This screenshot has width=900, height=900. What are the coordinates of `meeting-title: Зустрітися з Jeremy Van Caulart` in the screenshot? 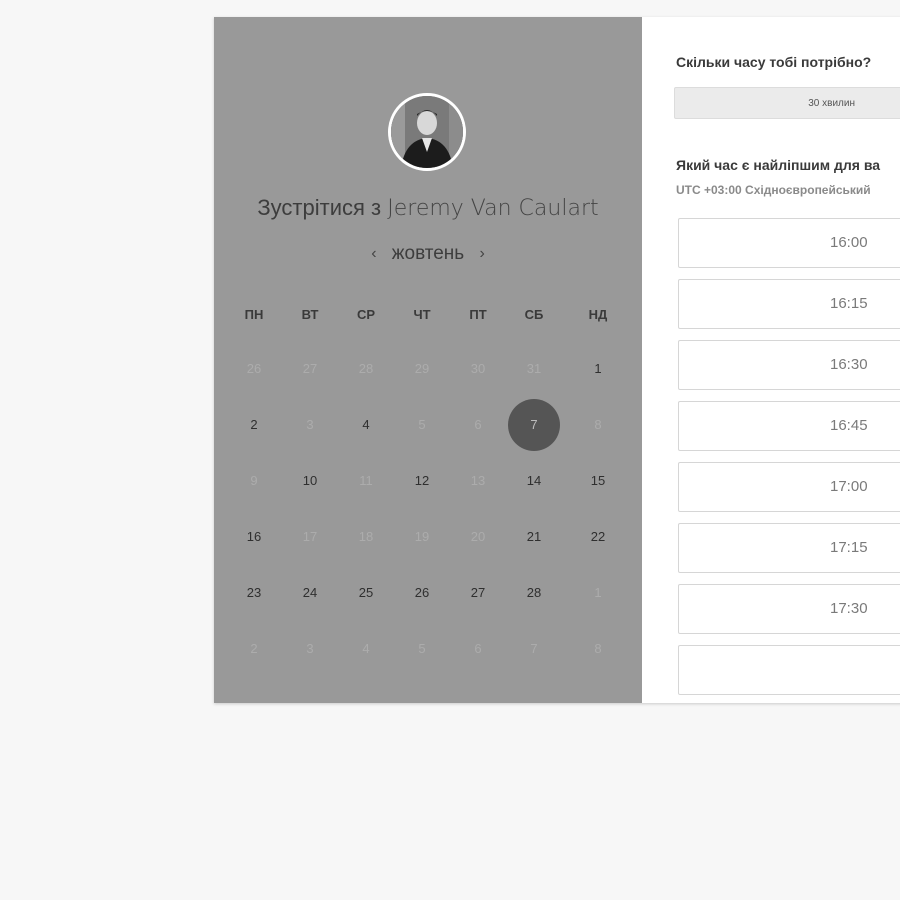 It's located at (428, 208).